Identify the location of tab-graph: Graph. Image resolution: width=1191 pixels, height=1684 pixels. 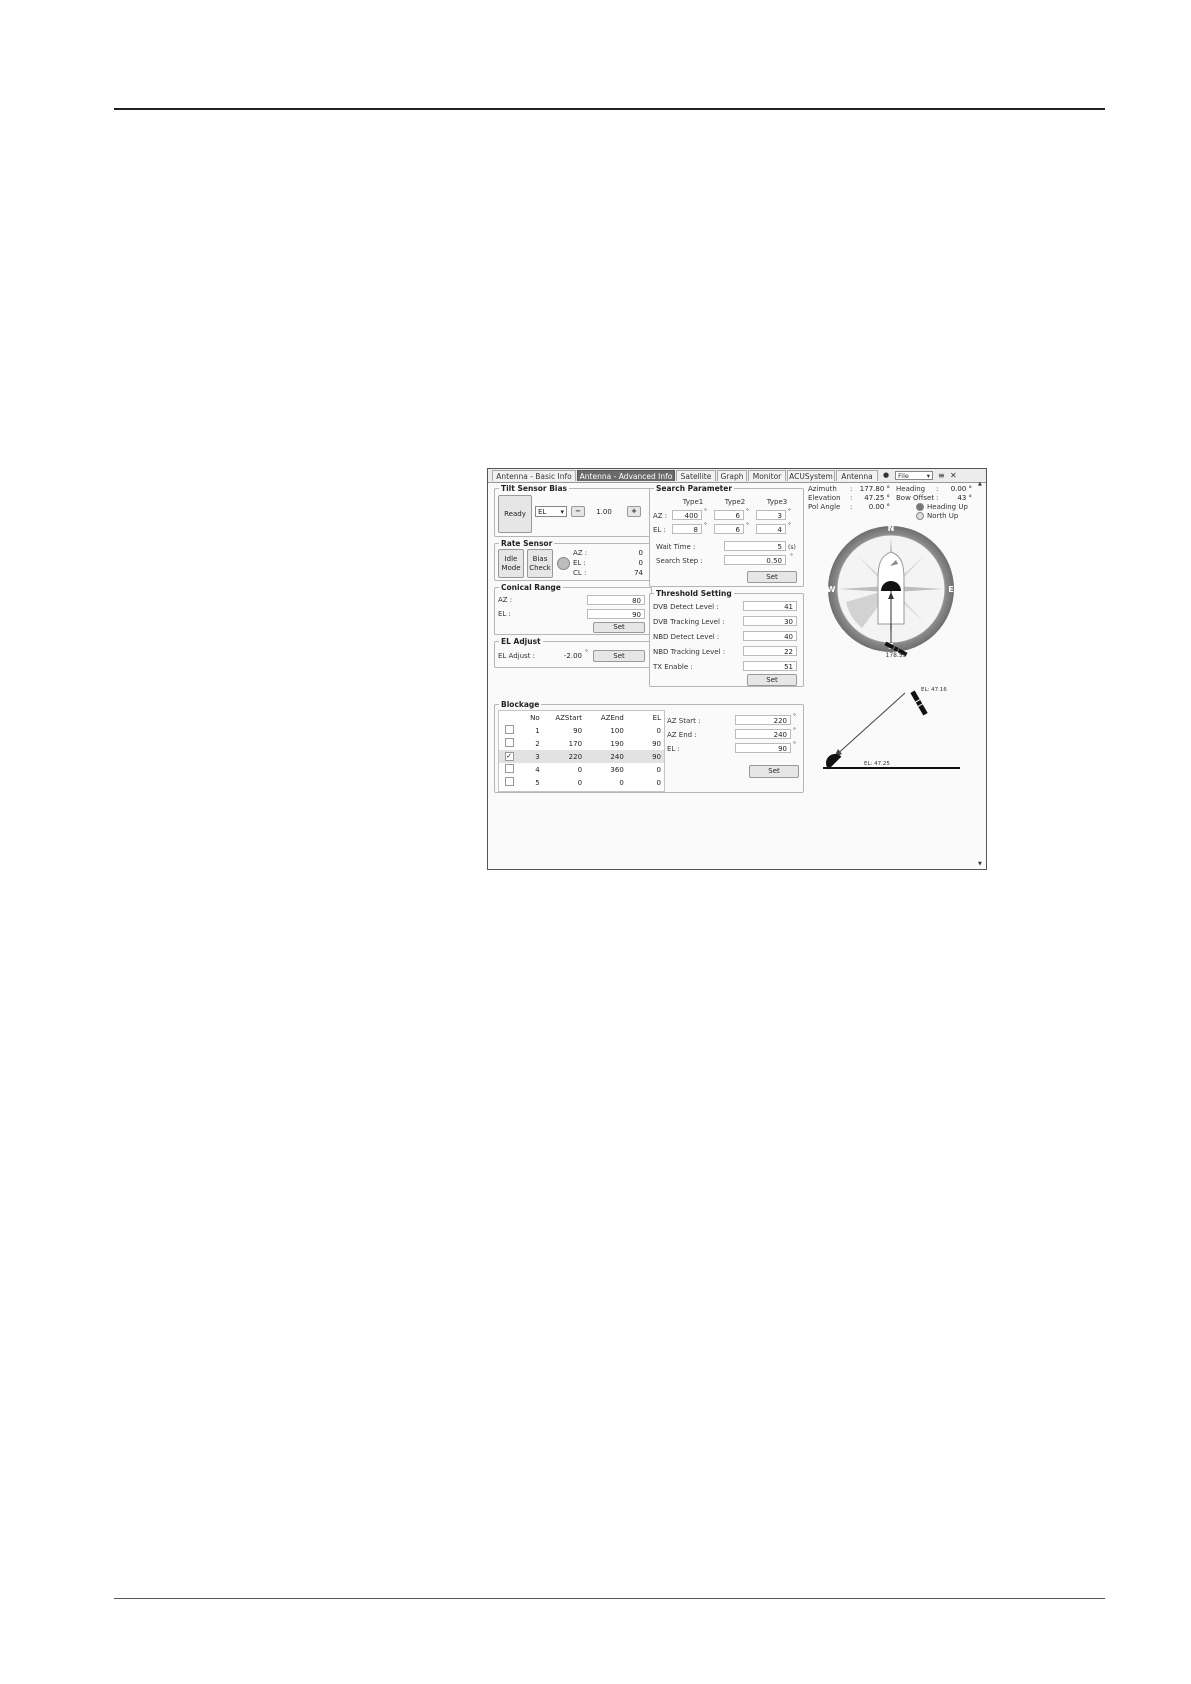
(732, 475).